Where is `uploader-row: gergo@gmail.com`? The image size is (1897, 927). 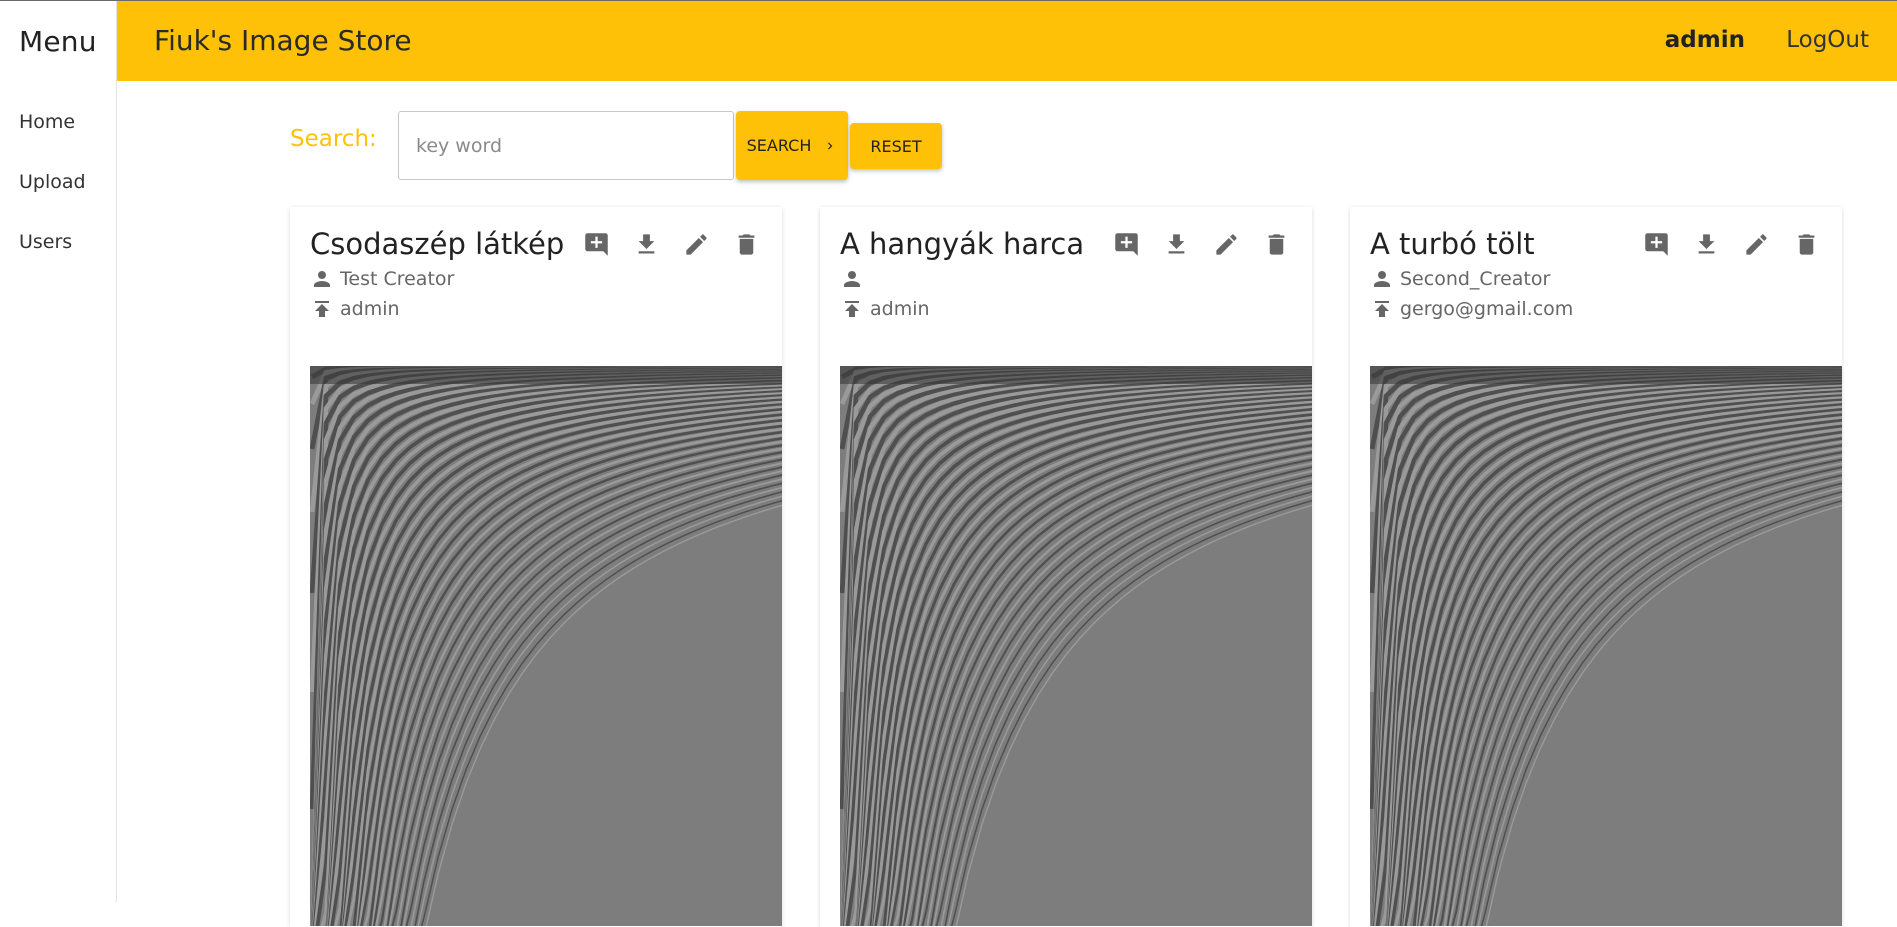 uploader-row: gergo@gmail.com is located at coordinates (1471, 309).